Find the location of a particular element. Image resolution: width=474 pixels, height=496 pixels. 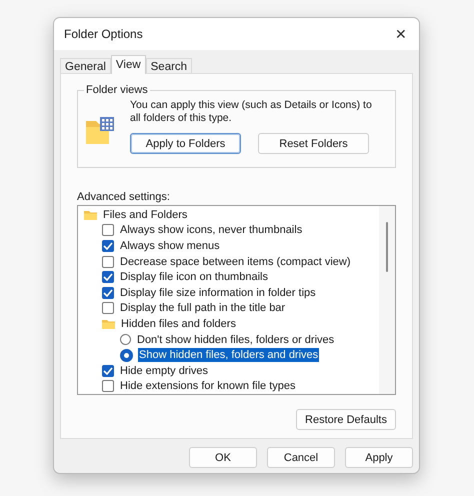

close-button: ✕ is located at coordinates (401, 34).